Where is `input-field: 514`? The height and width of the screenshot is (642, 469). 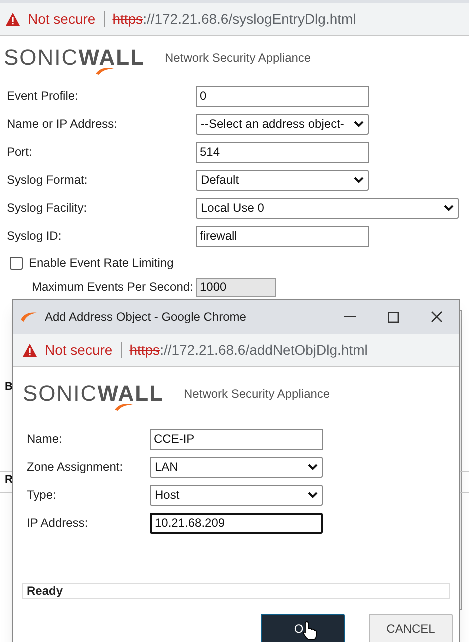
input-field: 514 is located at coordinates (282, 152).